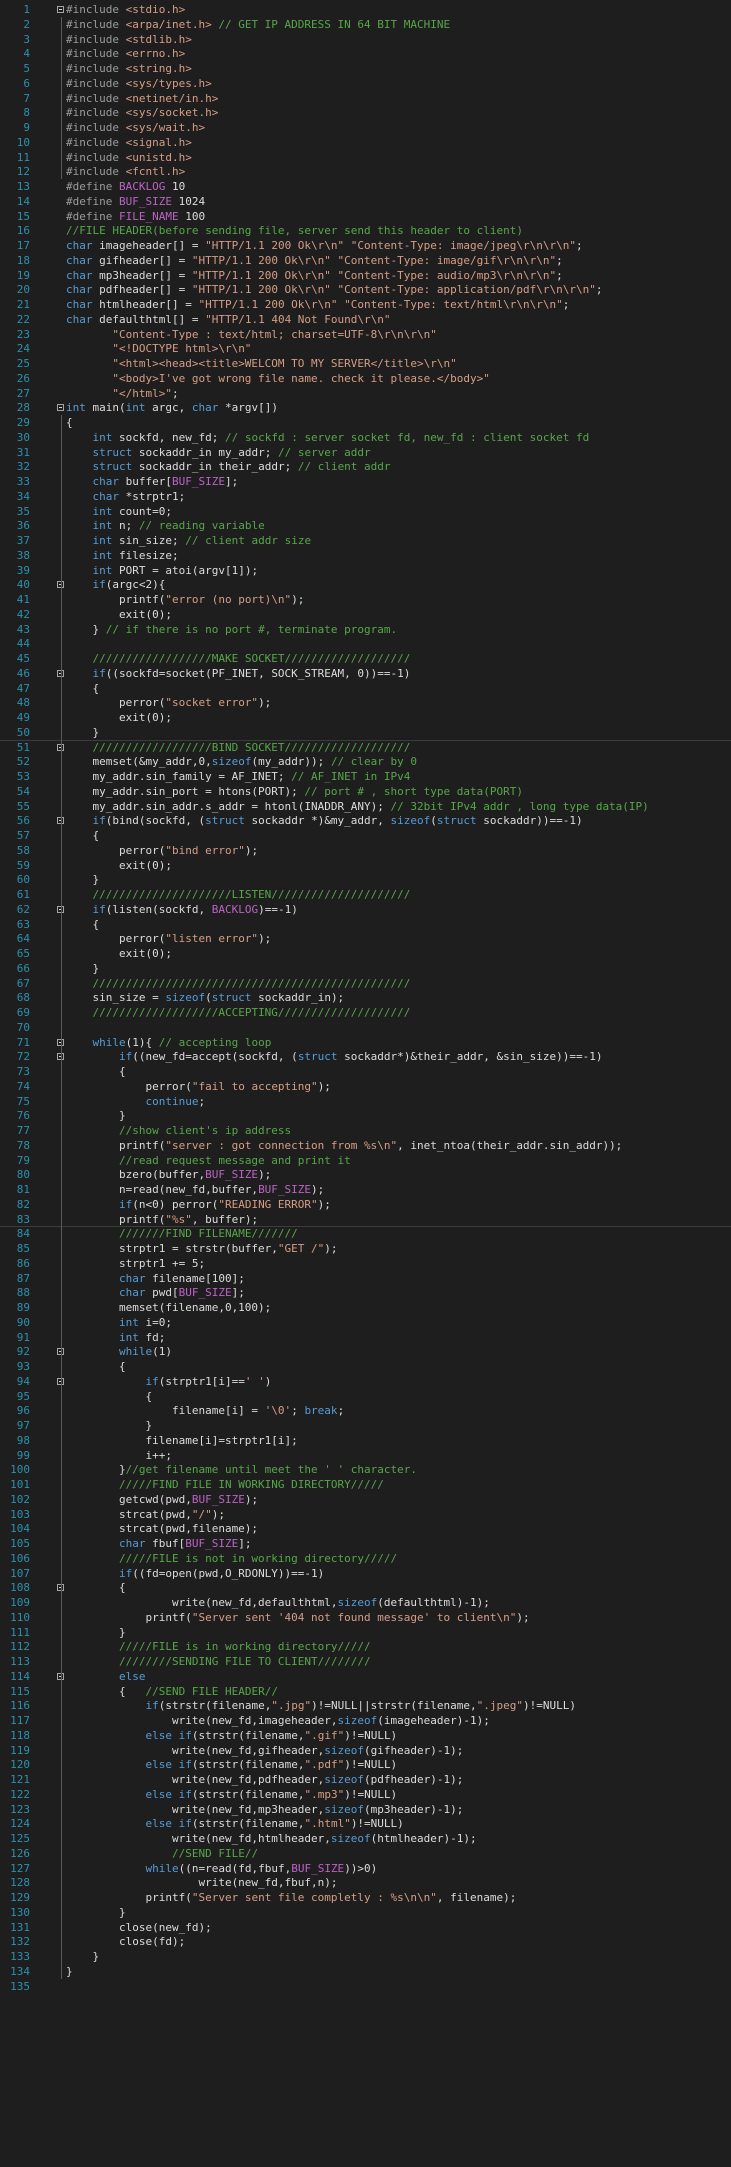 The image size is (731, 2167). What do you see at coordinates (365, 1367) in the screenshot?
I see `code-line: 93 {` at bounding box center [365, 1367].